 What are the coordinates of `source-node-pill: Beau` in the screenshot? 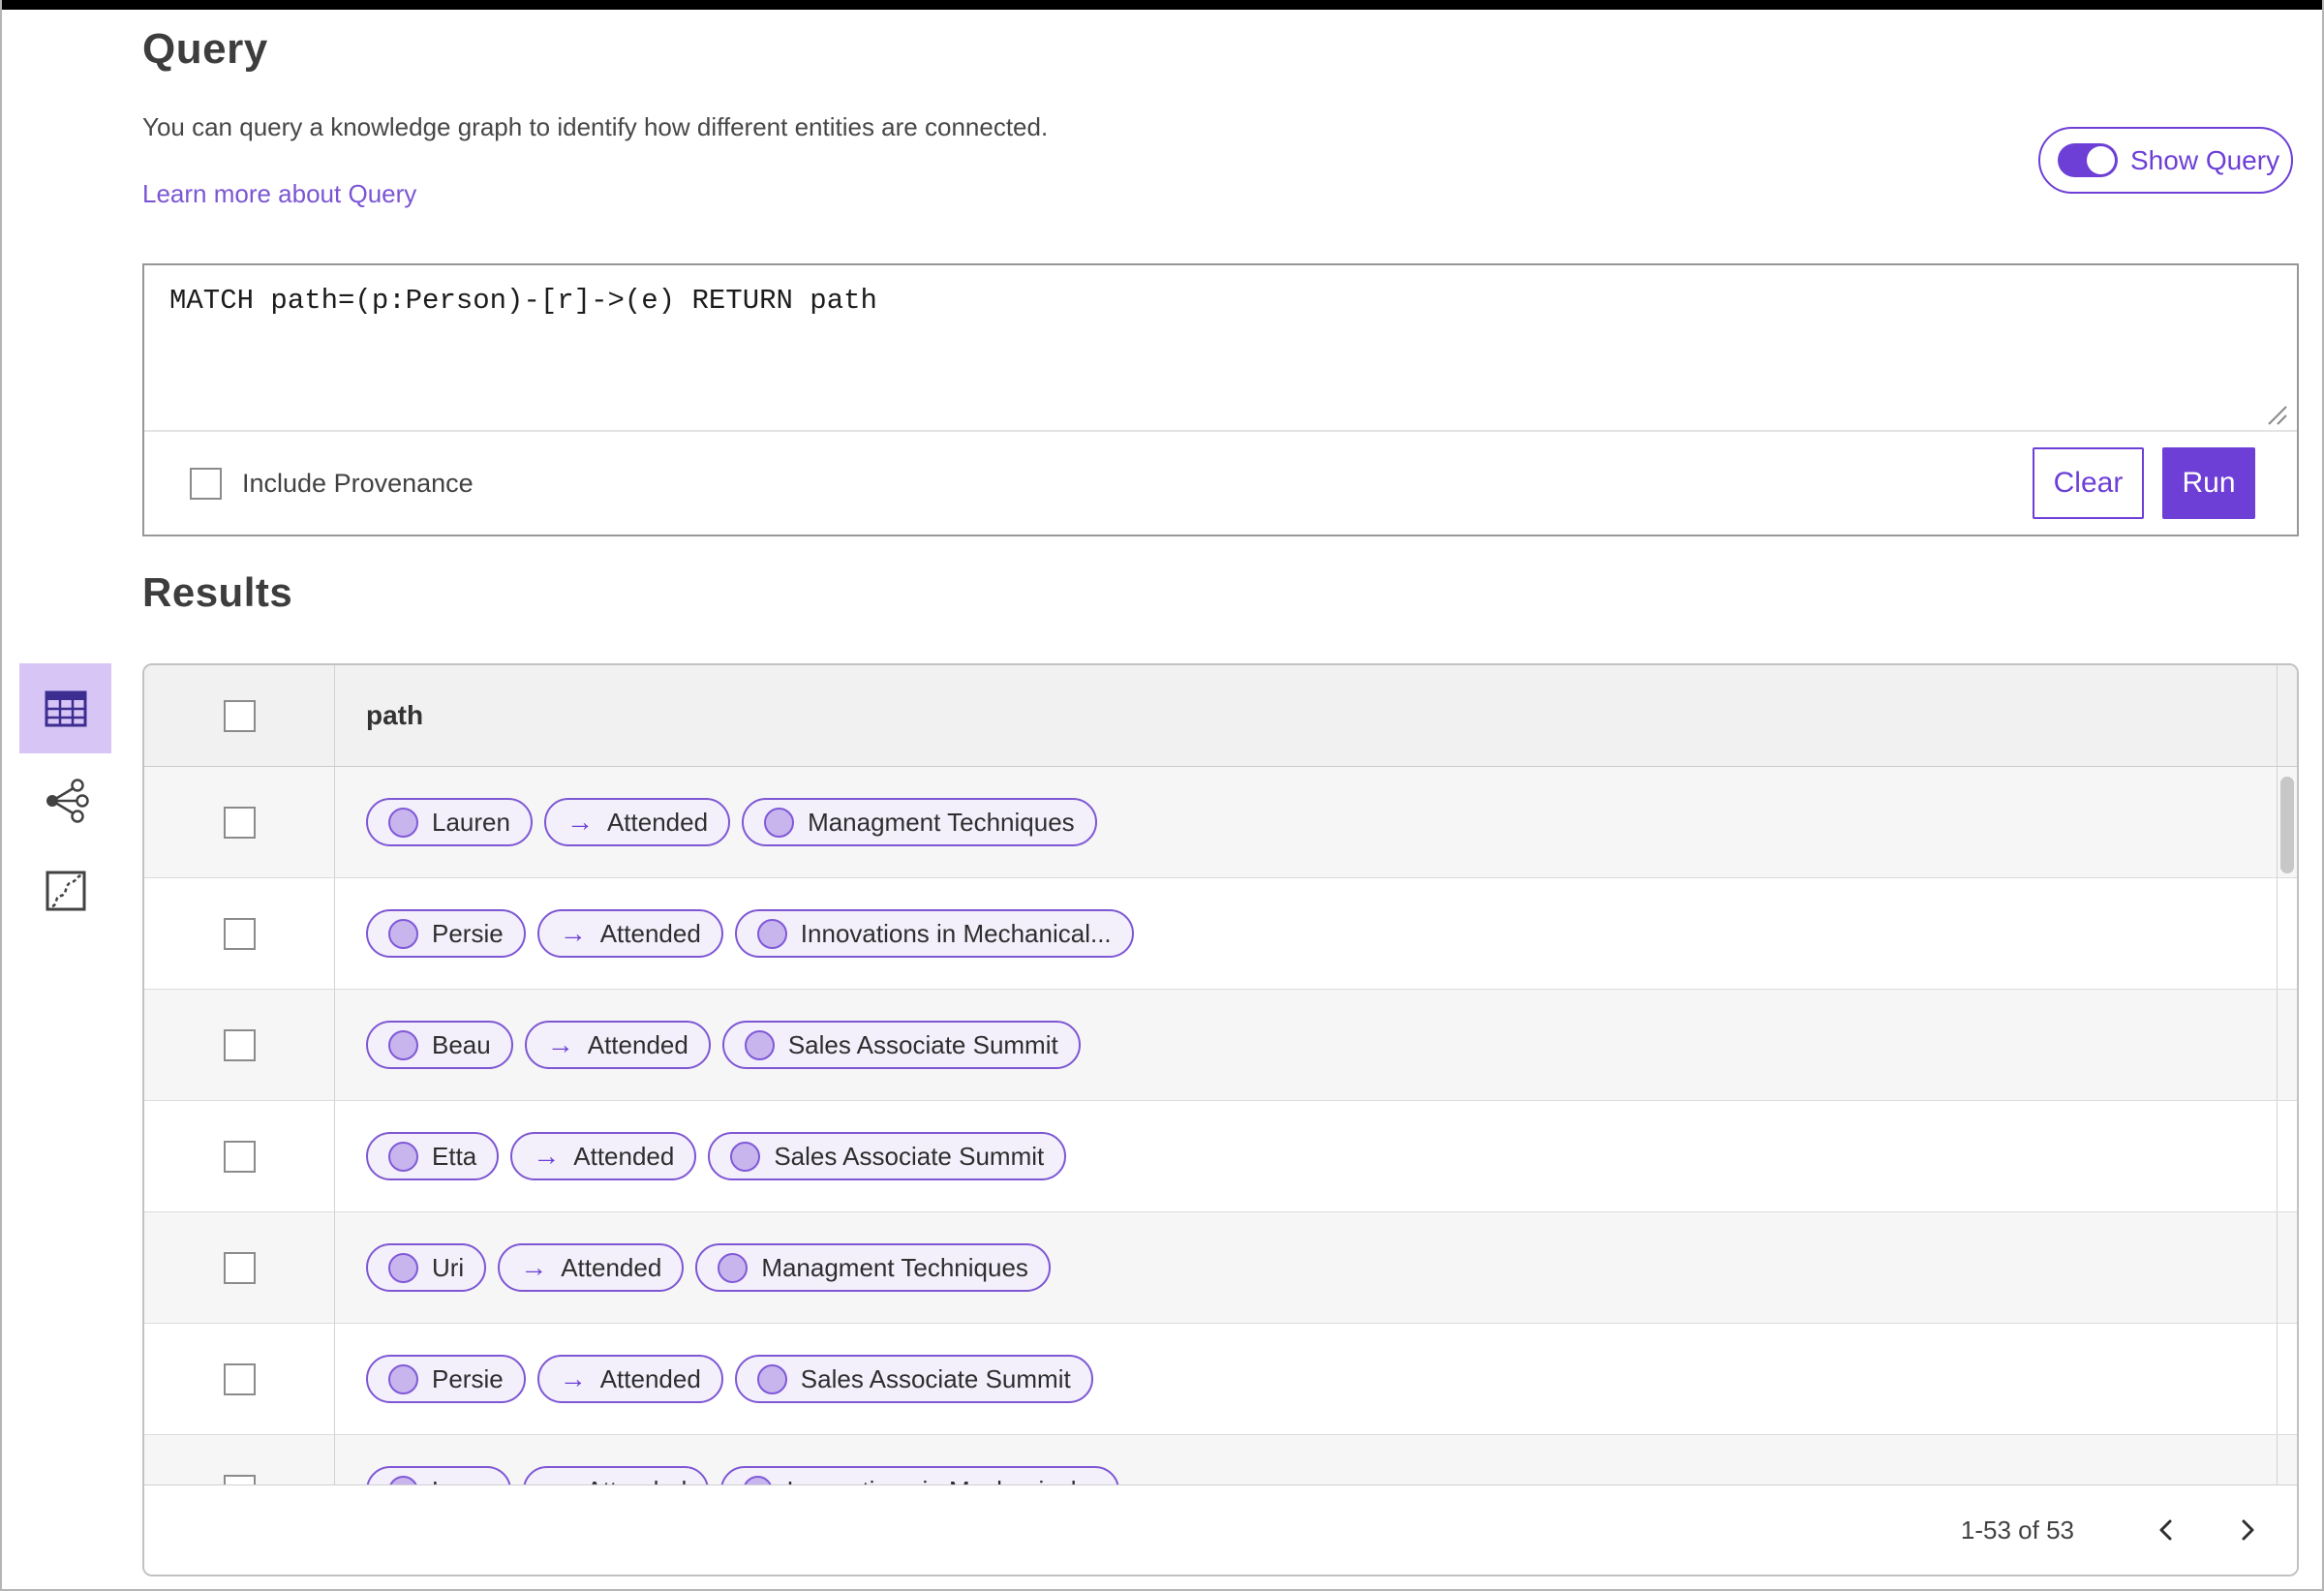 It's located at (439, 1045).